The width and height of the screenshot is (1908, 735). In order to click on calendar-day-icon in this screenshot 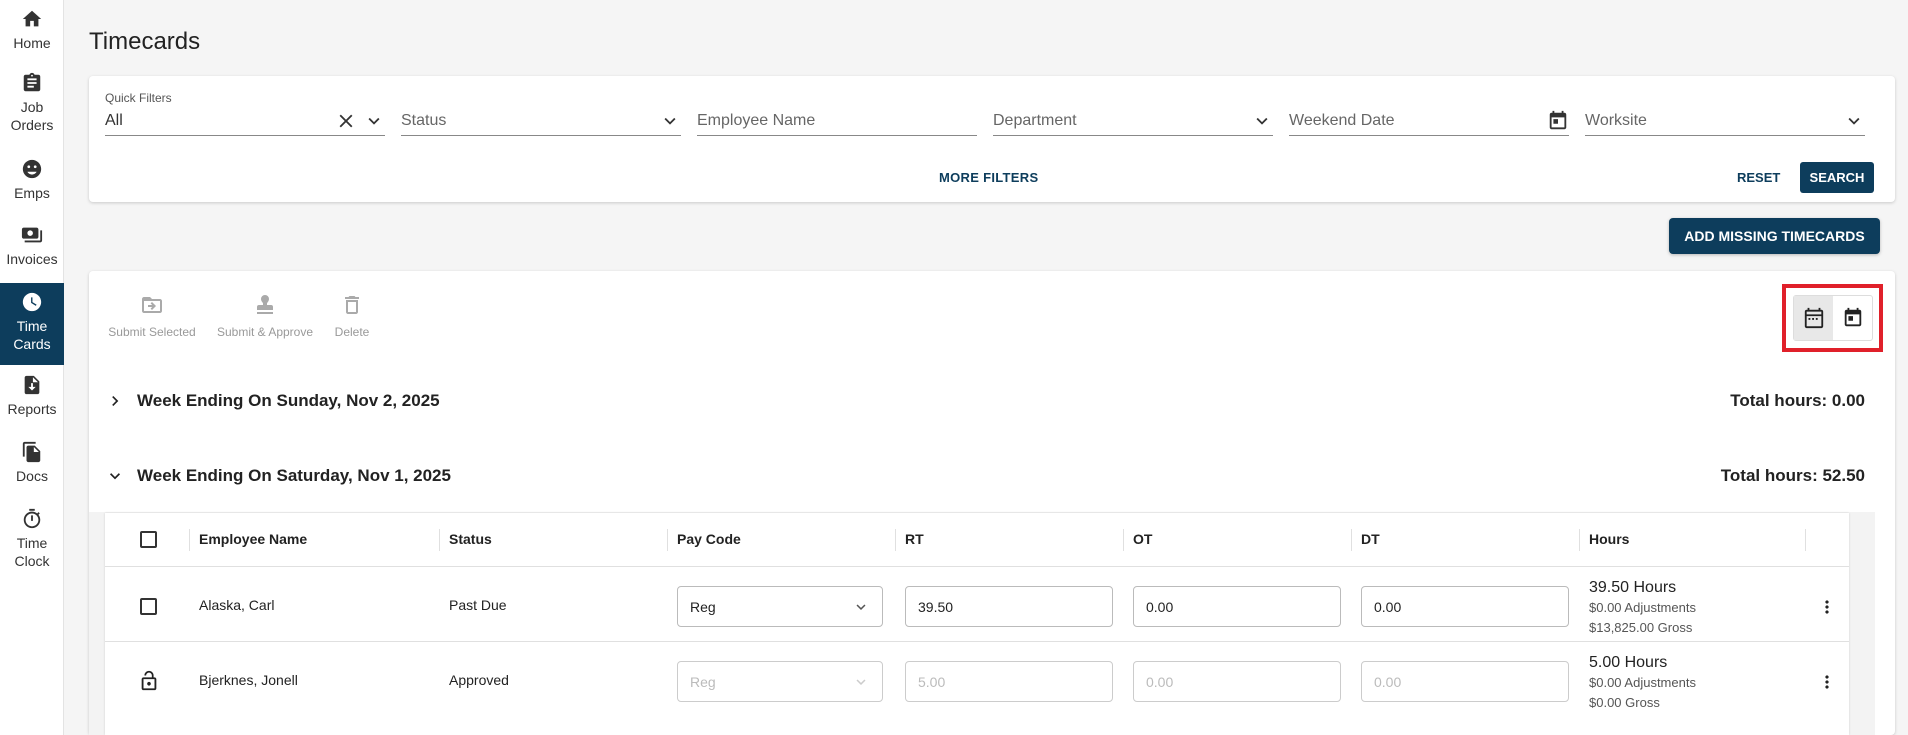, I will do `click(1852, 317)`.